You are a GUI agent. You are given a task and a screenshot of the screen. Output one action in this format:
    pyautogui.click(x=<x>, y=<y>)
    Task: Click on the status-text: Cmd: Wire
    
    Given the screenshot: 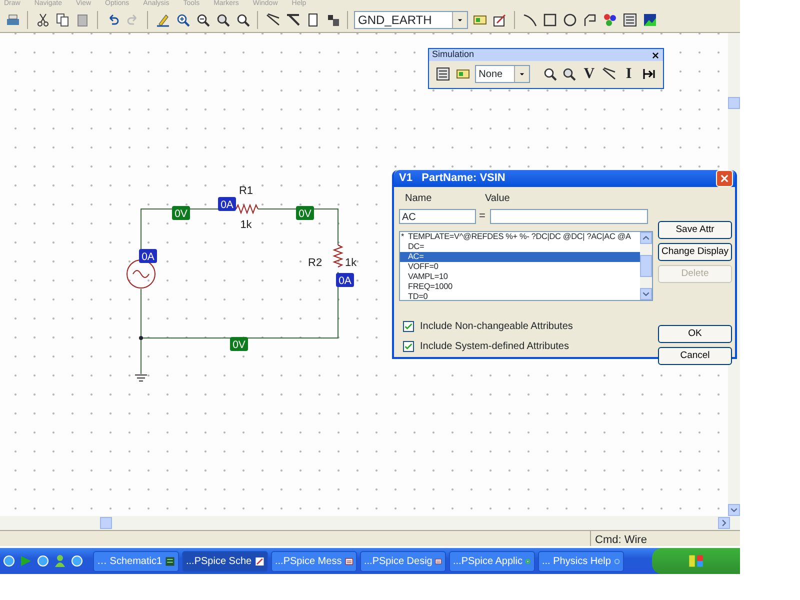 What is the action you would take?
    pyautogui.click(x=660, y=538)
    